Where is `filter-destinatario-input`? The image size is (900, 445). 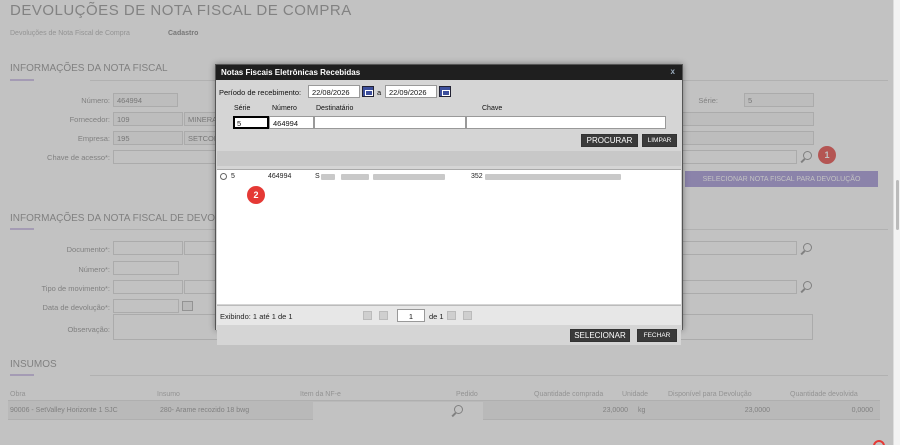
filter-destinatario-input is located at coordinates (390, 122).